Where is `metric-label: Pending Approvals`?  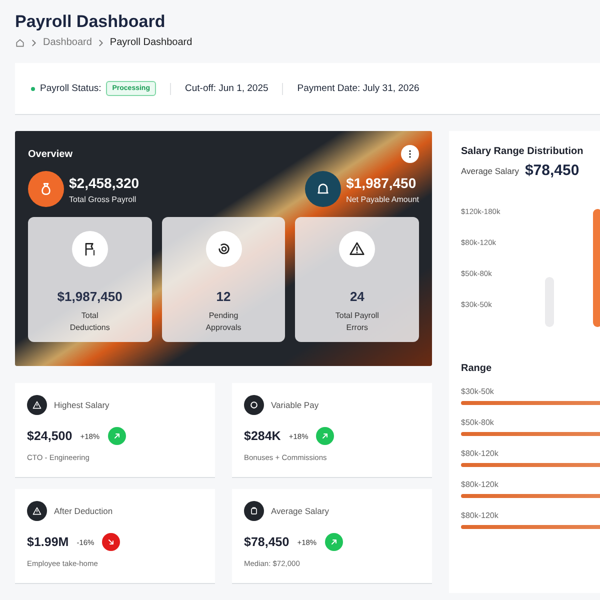
metric-label: Pending Approvals is located at coordinates (223, 322).